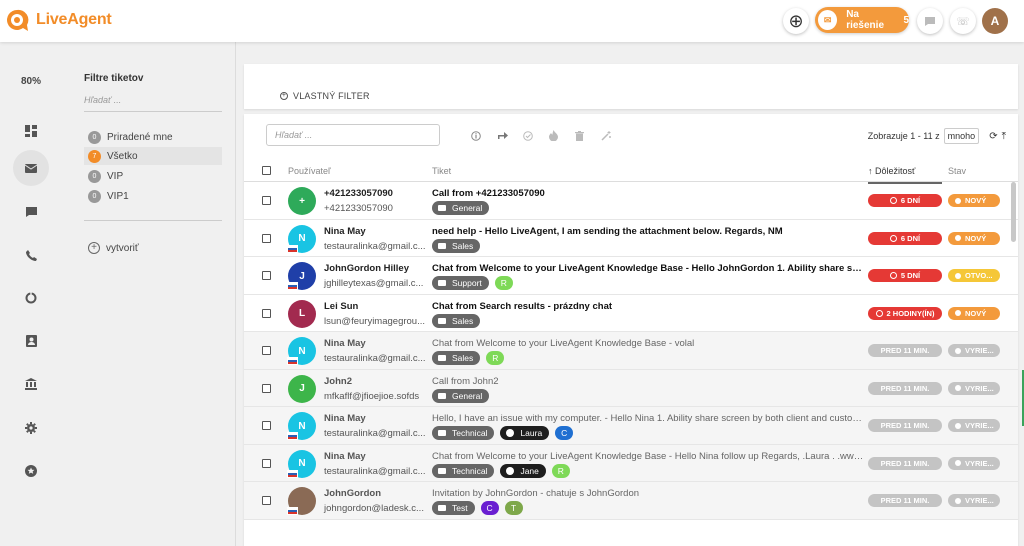  I want to click on pagination-total-select: mnoho, so click(961, 136).